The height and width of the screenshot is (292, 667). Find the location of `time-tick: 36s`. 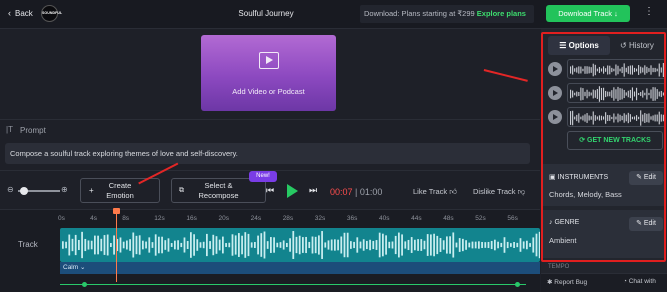

time-tick: 36s is located at coordinates (352, 218).